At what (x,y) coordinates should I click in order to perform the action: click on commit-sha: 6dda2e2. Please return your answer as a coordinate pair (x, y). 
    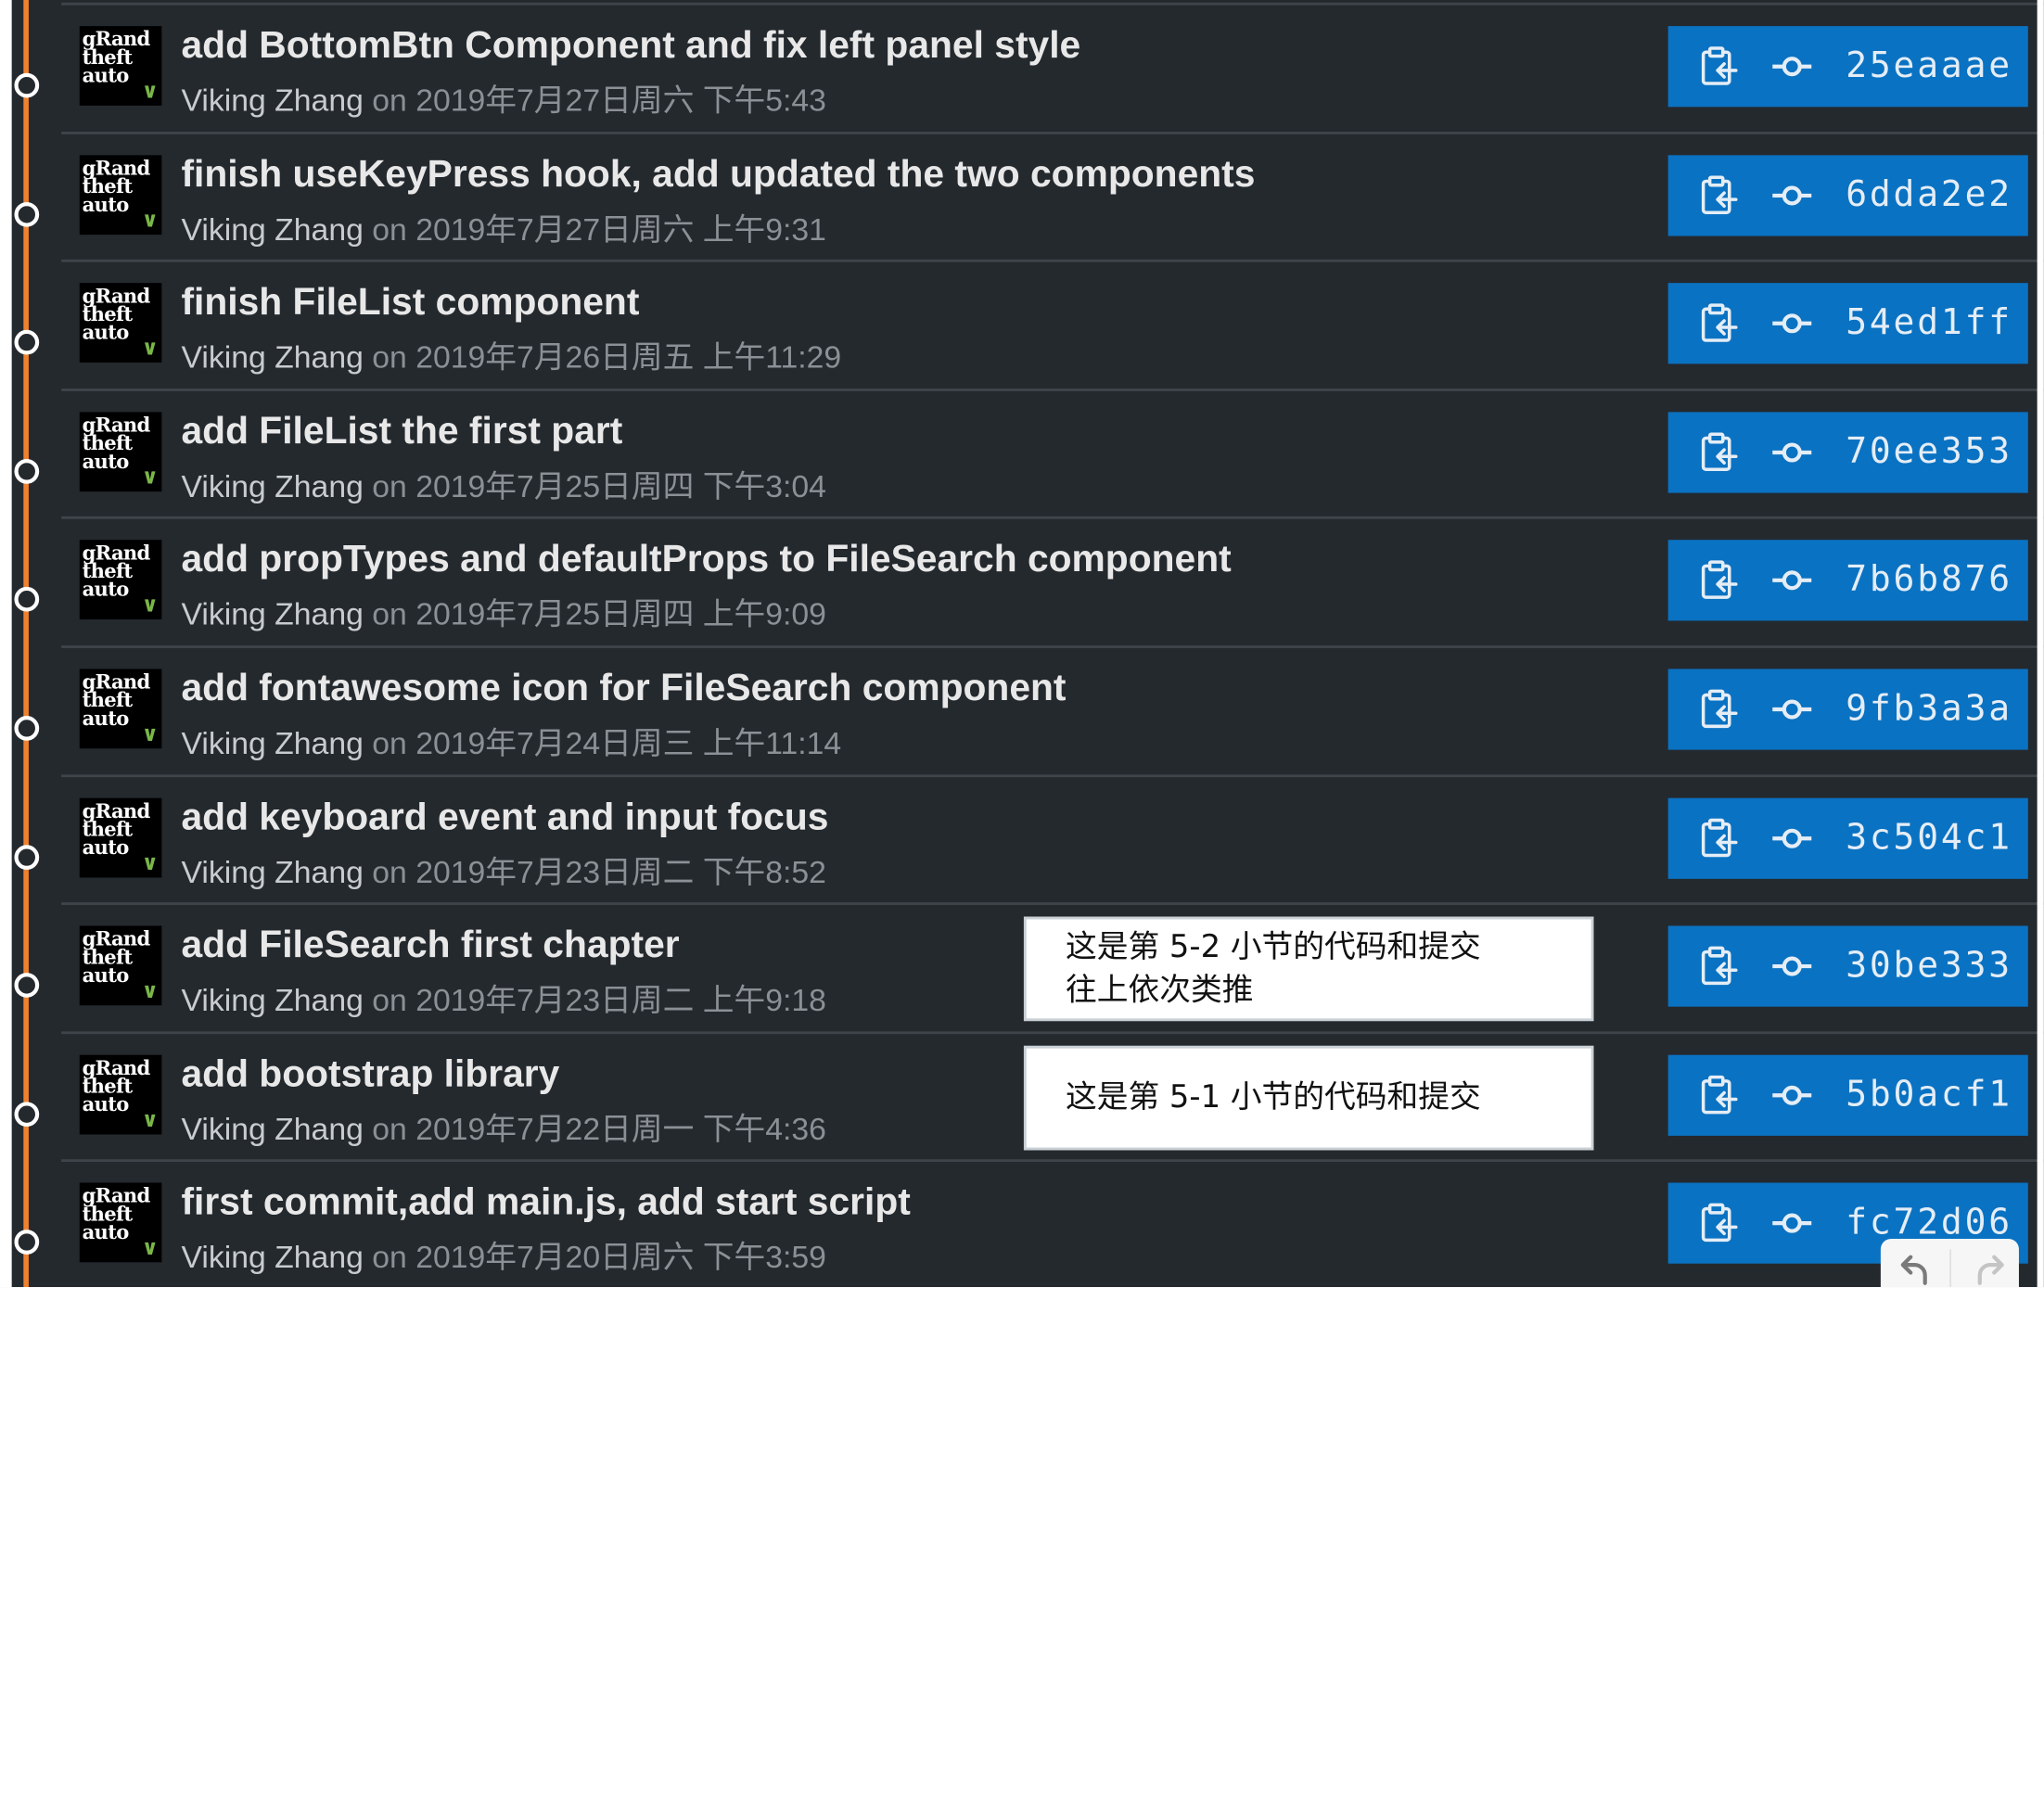
    Looking at the image, I should click on (1929, 195).